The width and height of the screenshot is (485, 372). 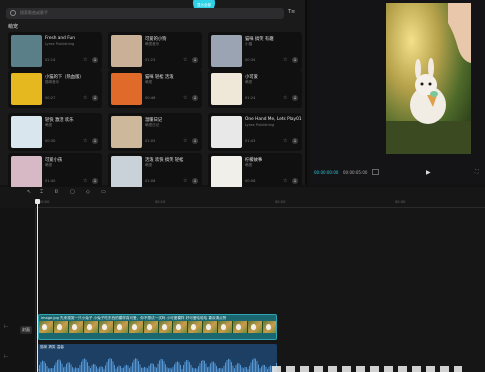 I want to click on music-card: 小可爱 萌宠 01:24 ☆ ↓, so click(x=255, y=89).